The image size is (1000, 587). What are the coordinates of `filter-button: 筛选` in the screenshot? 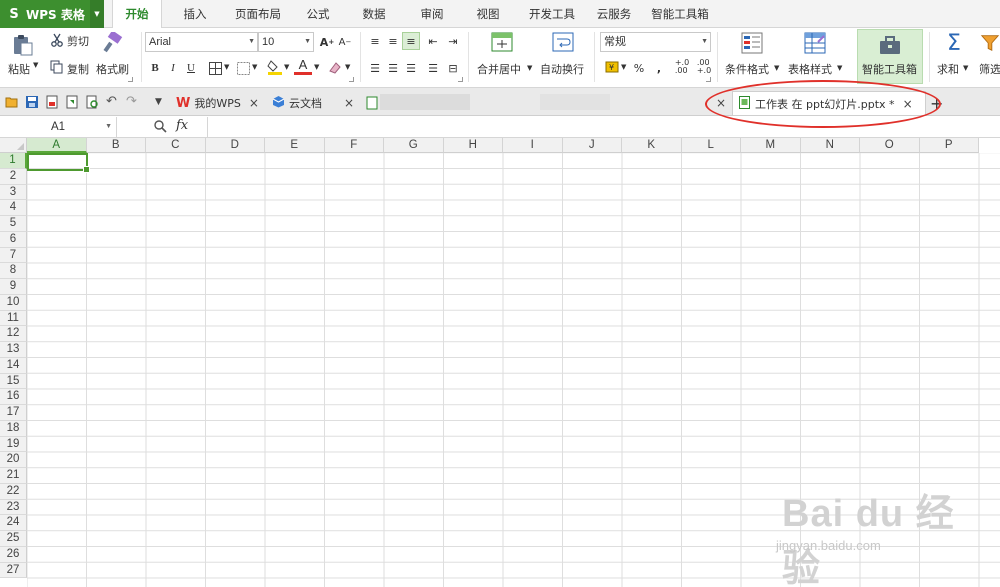 It's located at (989, 69).